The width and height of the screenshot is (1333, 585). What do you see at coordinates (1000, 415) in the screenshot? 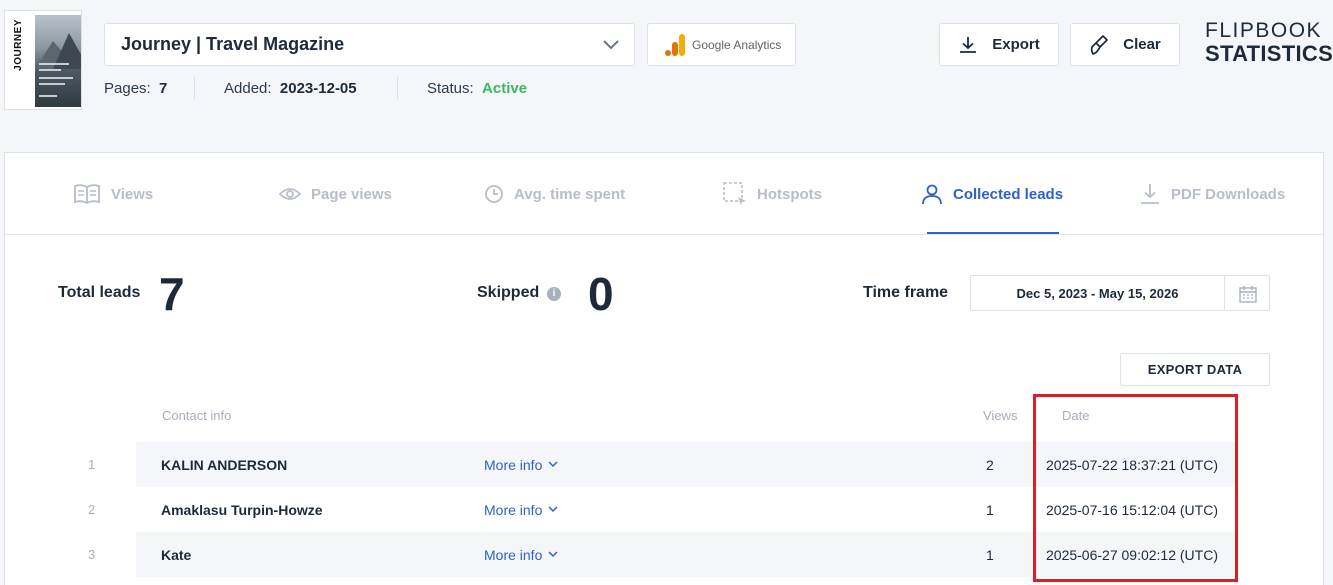
I see `header-views: Views` at bounding box center [1000, 415].